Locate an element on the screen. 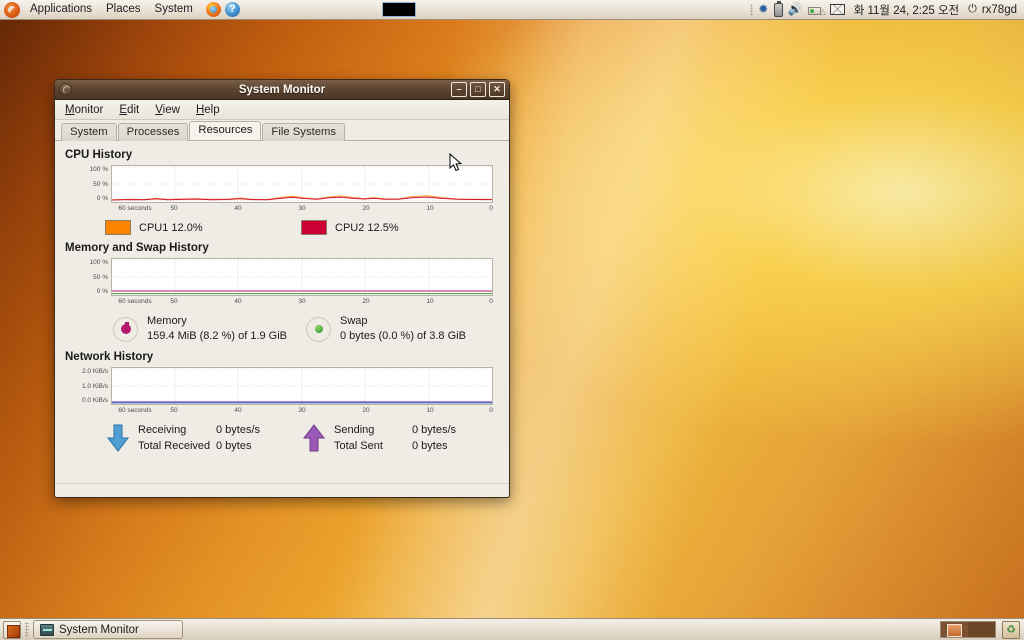  sending-text: Sending 0 bytes/s Total Sent 0 bytes is located at coordinates (407, 438).